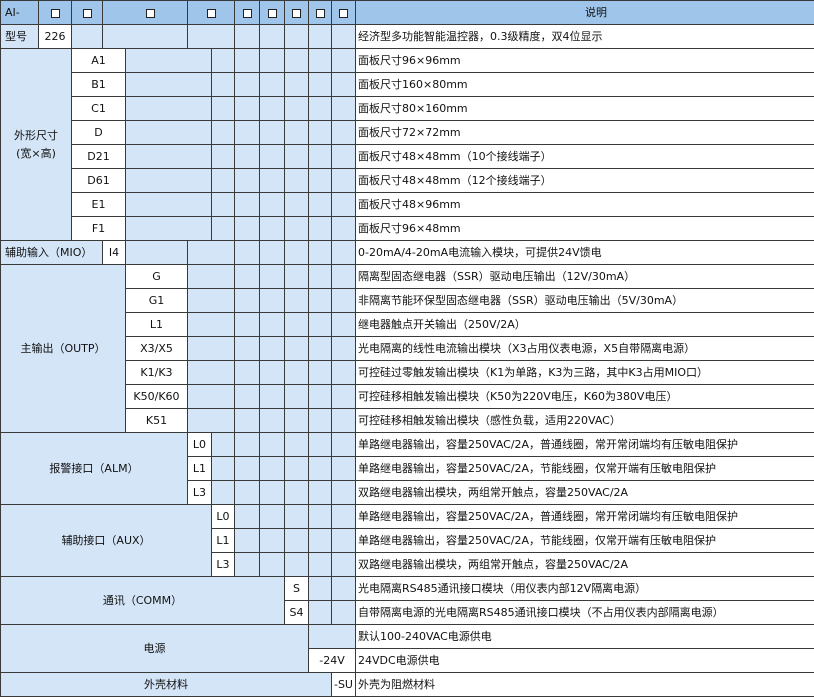  Describe the element at coordinates (584, 204) in the screenshot. I see `dimension-description: 面板尺寸48×96mm` at that location.